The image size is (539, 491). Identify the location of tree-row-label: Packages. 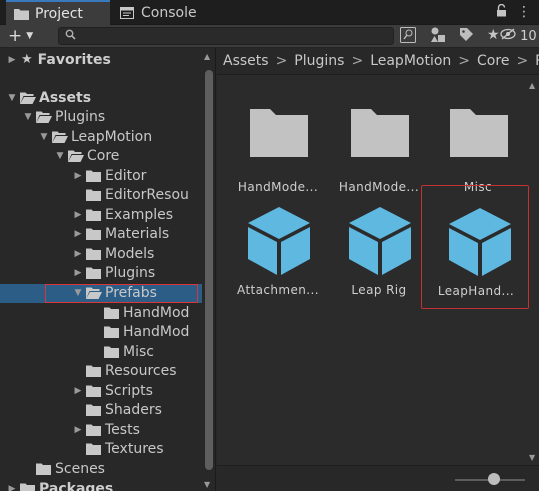
(76, 485).